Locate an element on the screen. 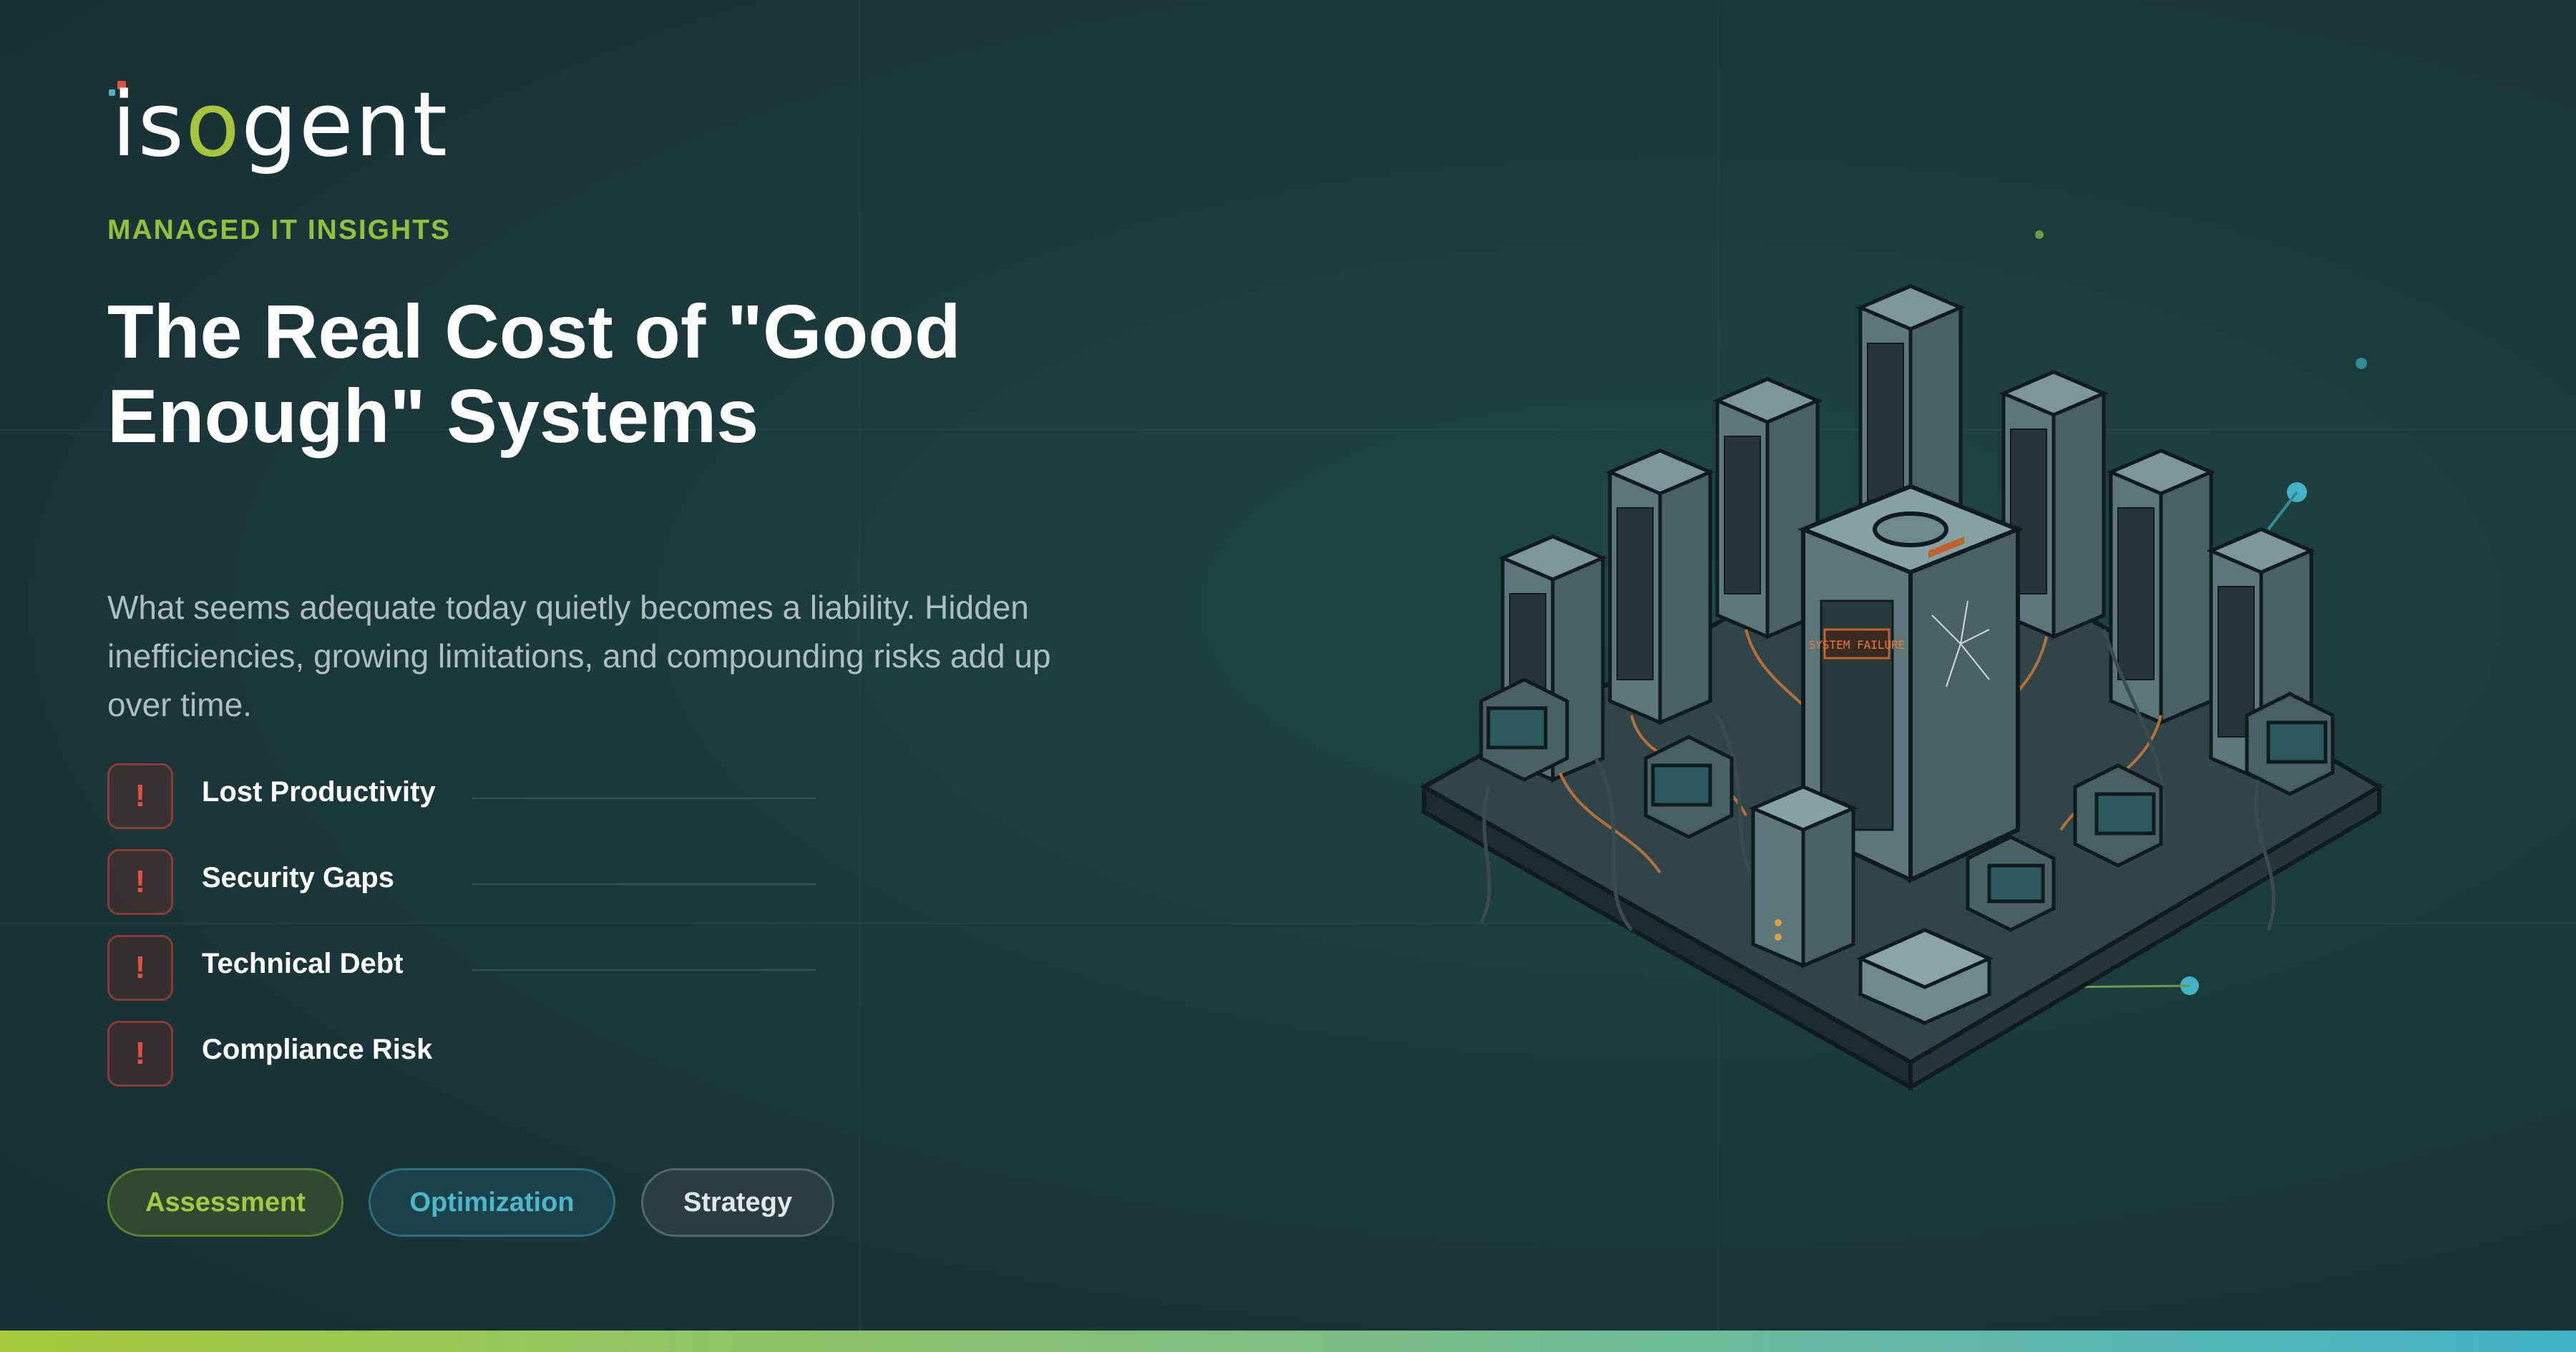  risk-item: ! Compliance Risk is located at coordinates (465, 1055).